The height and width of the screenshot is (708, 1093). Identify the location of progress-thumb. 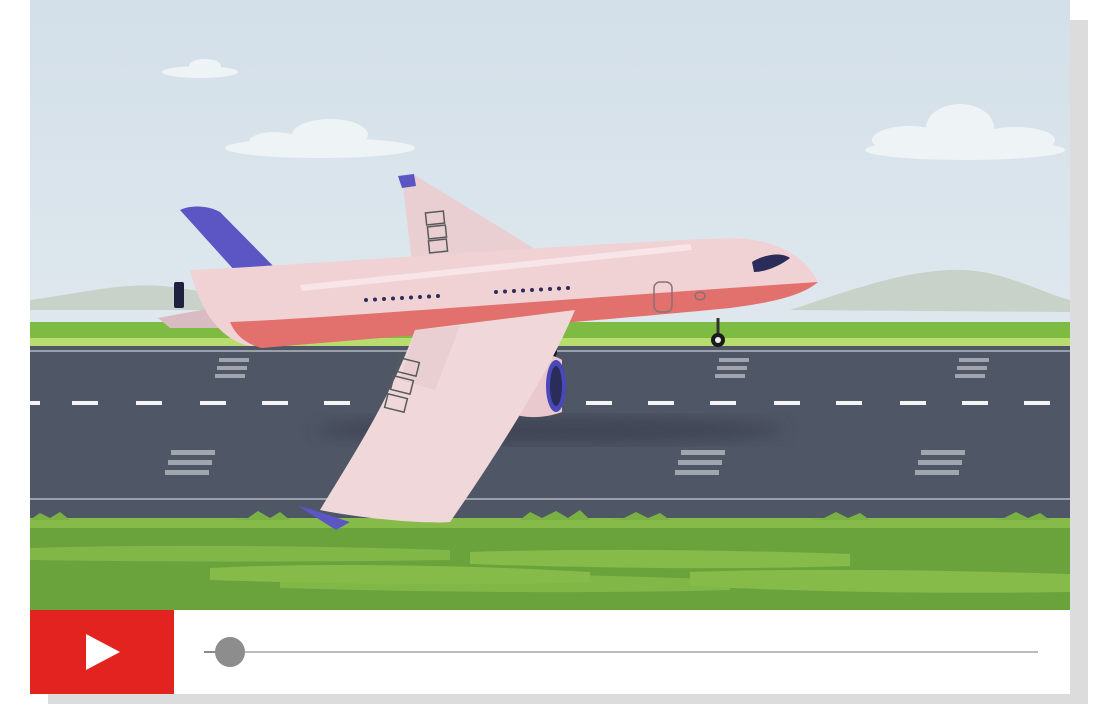
(230, 652).